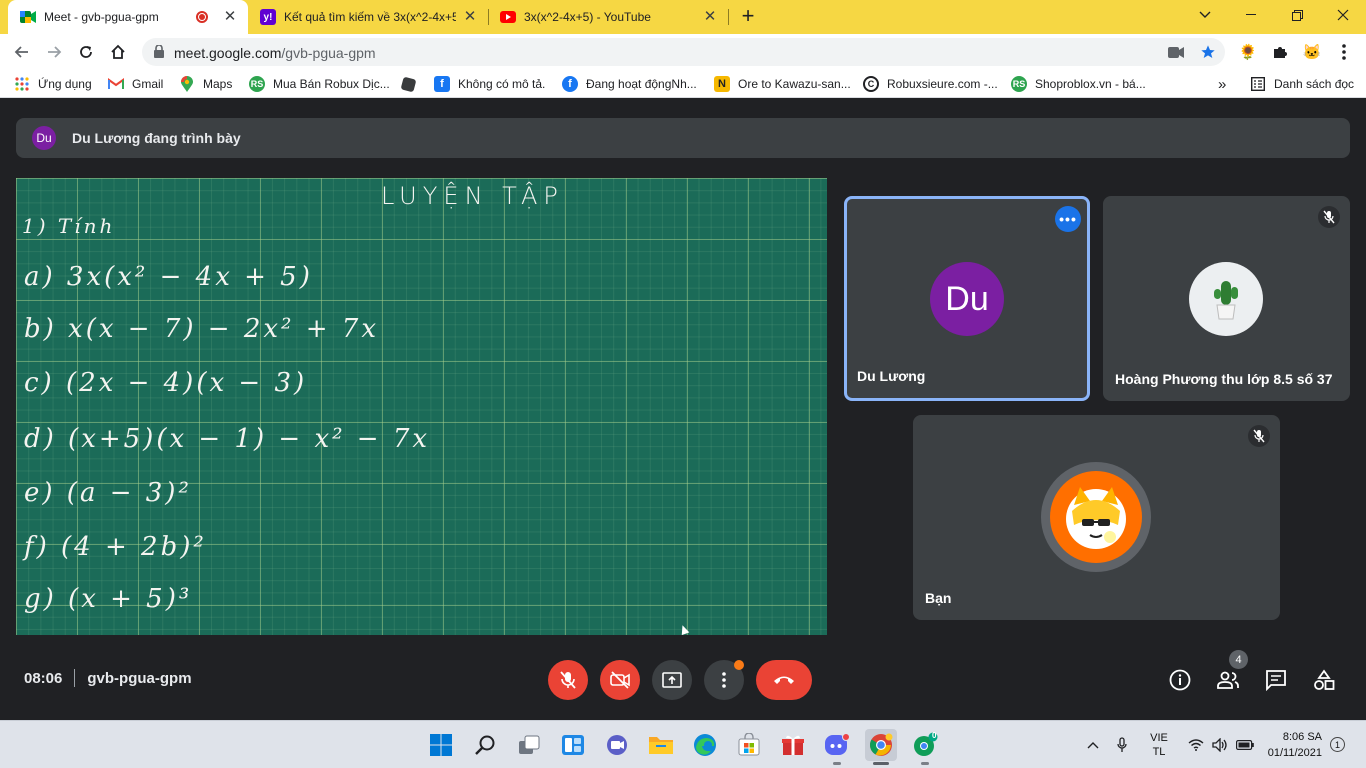 The image size is (1366, 768). Describe the element at coordinates (837, 763) in the screenshot. I see `running-indicator` at that location.